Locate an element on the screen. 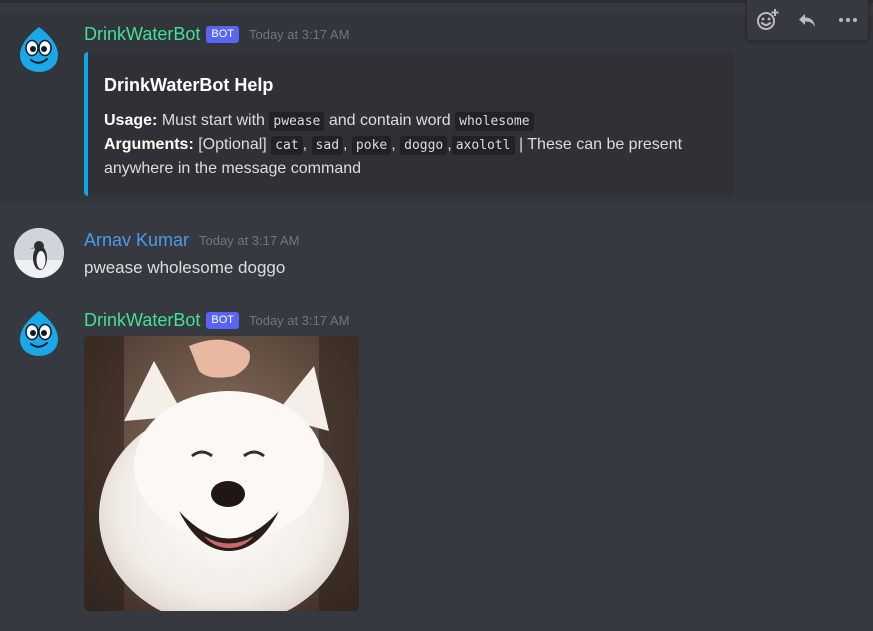 This screenshot has height=631, width=873. penguin-avatar-icon is located at coordinates (39, 253).